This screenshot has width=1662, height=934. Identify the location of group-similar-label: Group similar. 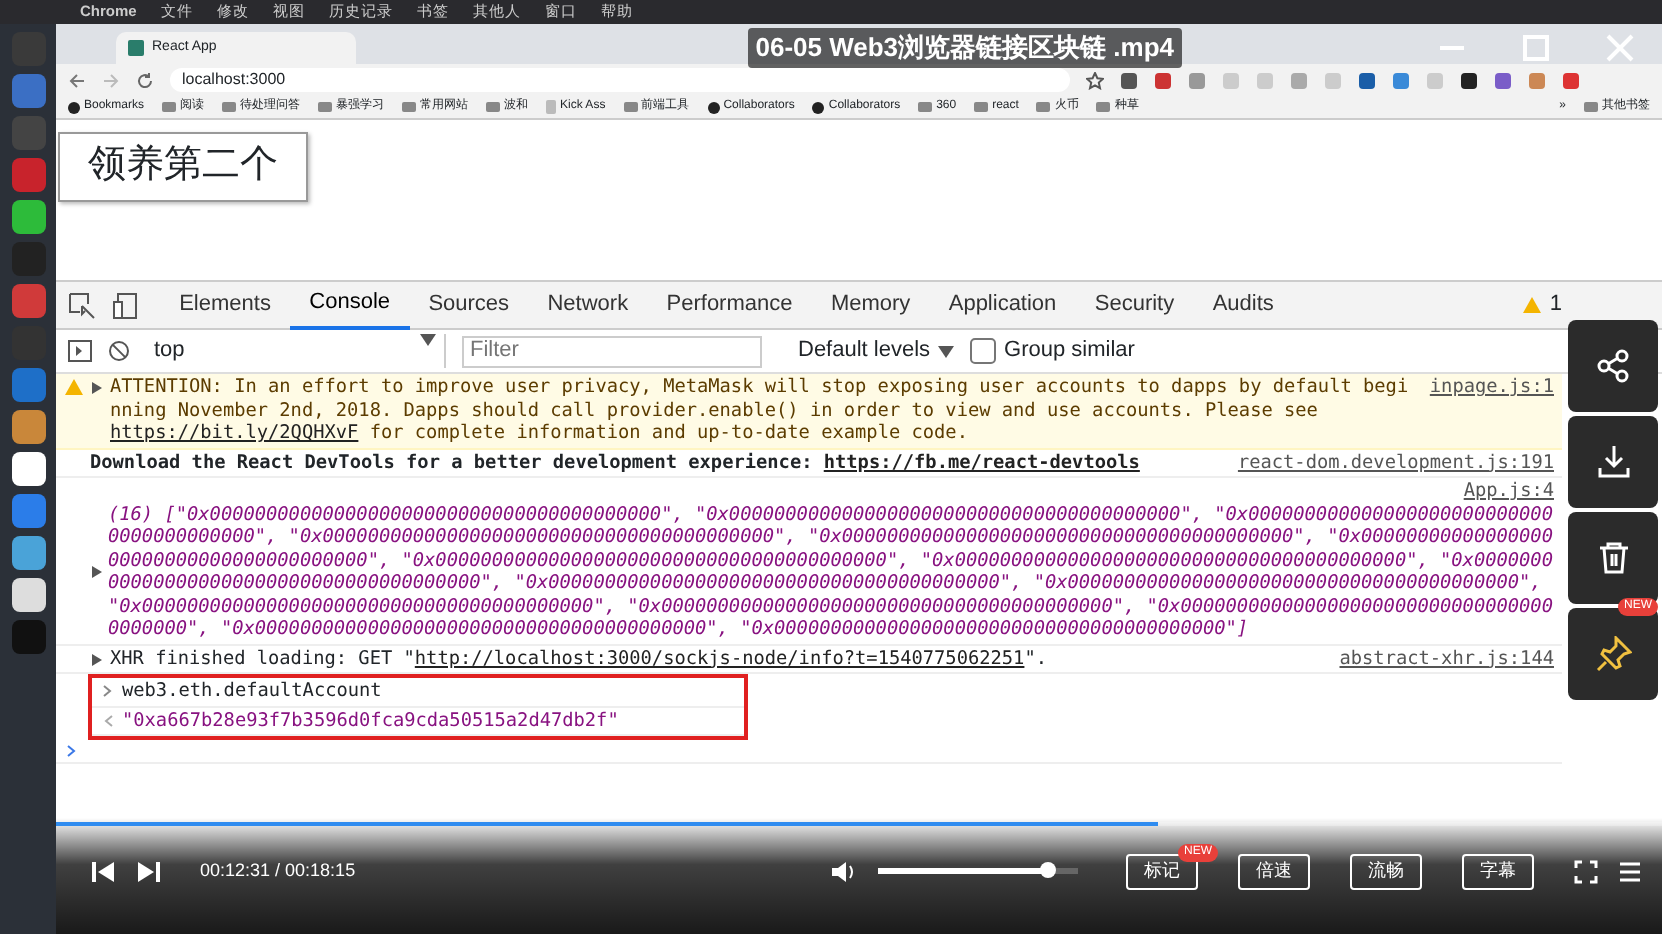
(1069, 351).